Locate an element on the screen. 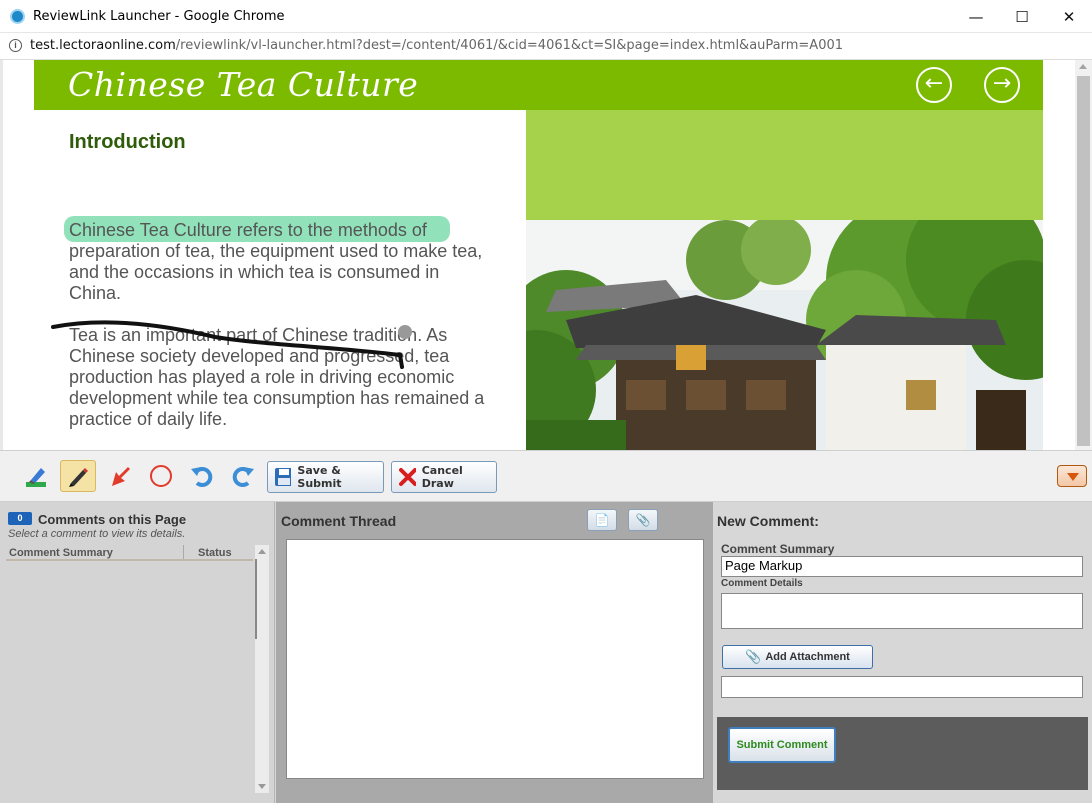 The image size is (1092, 803). markup-toolbar: Save & Submit Cancel Draw is located at coordinates (546, 476).